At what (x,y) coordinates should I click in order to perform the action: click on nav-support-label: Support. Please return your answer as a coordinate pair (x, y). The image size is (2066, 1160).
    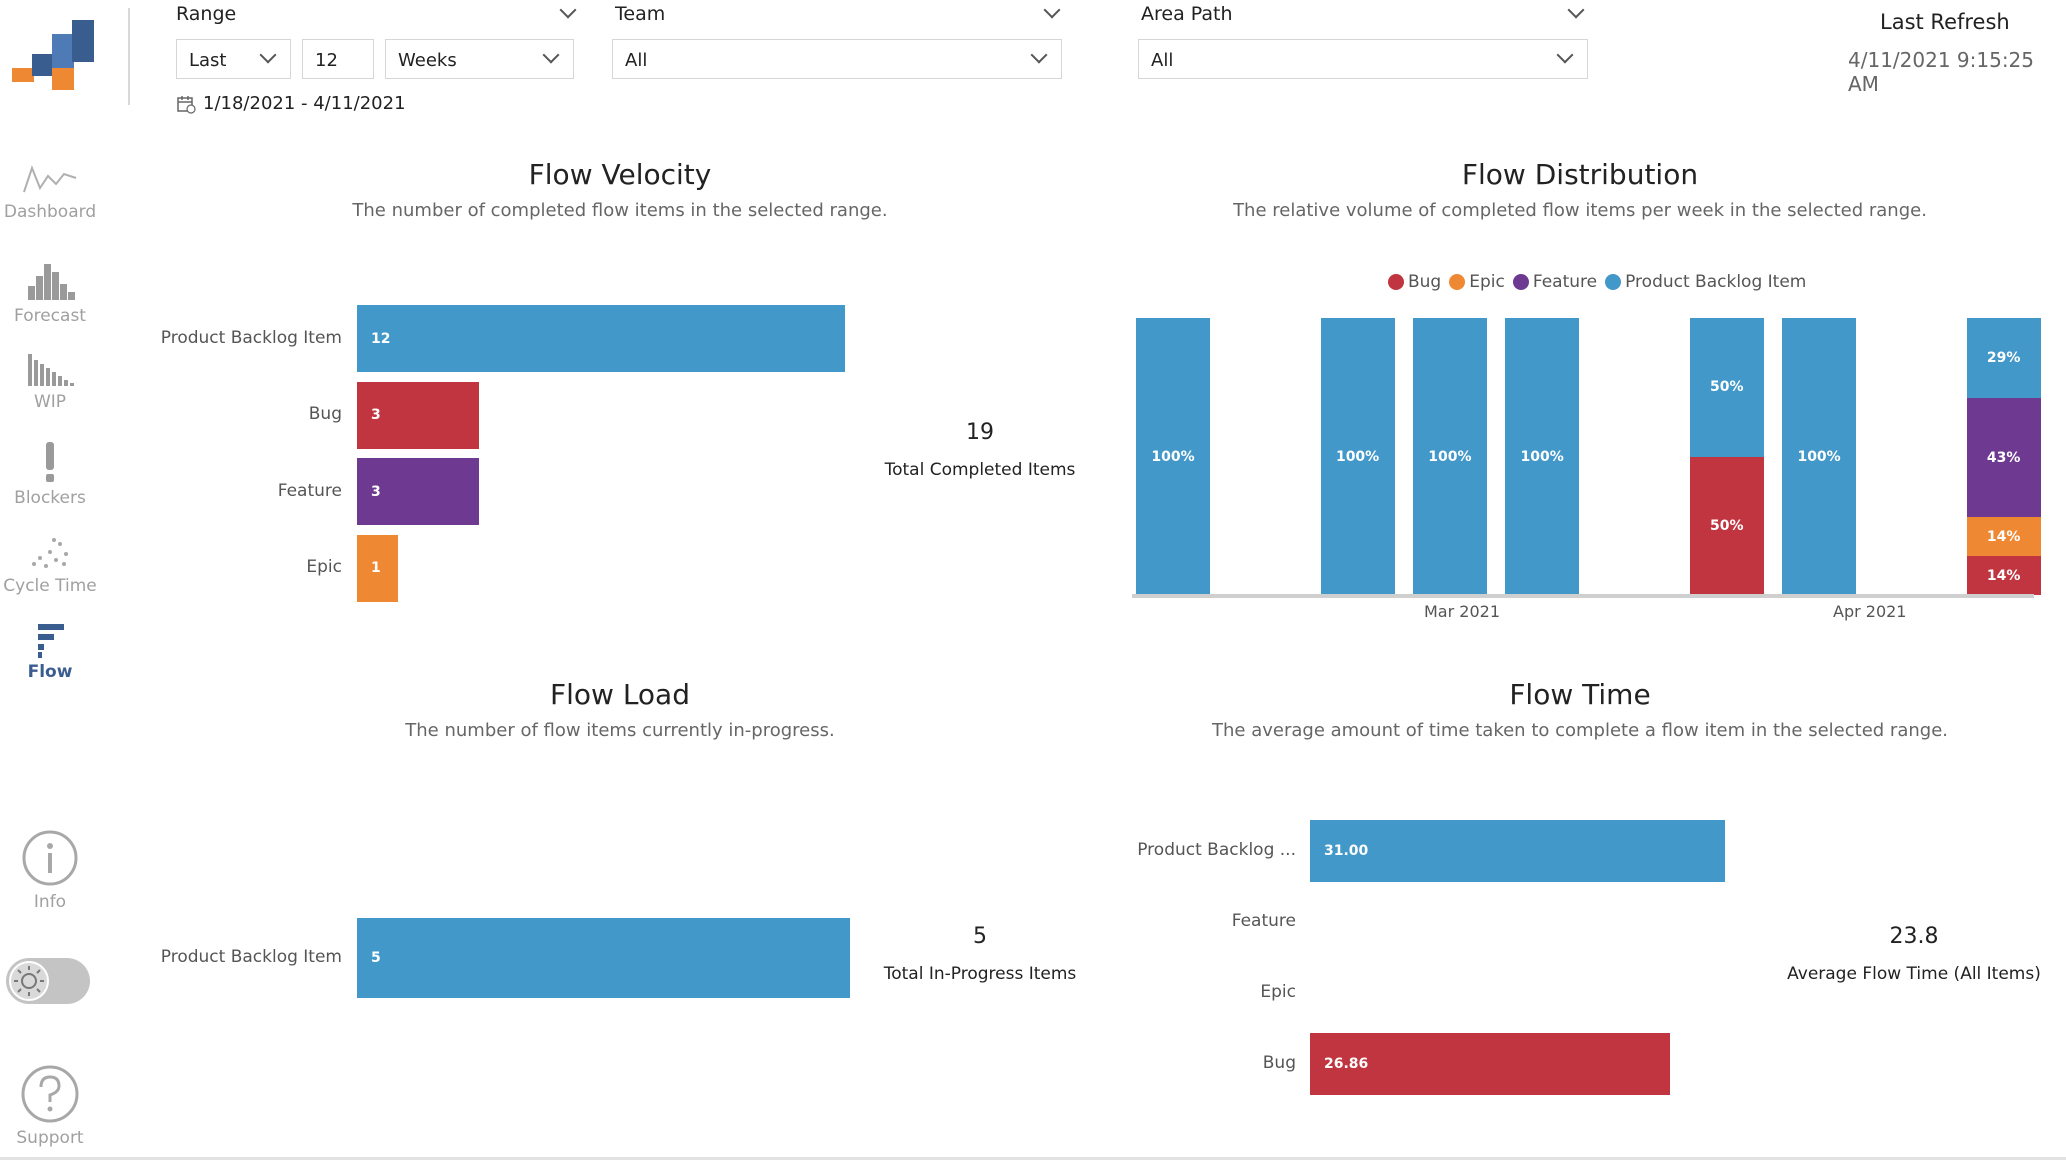
    Looking at the image, I should click on (50, 1138).